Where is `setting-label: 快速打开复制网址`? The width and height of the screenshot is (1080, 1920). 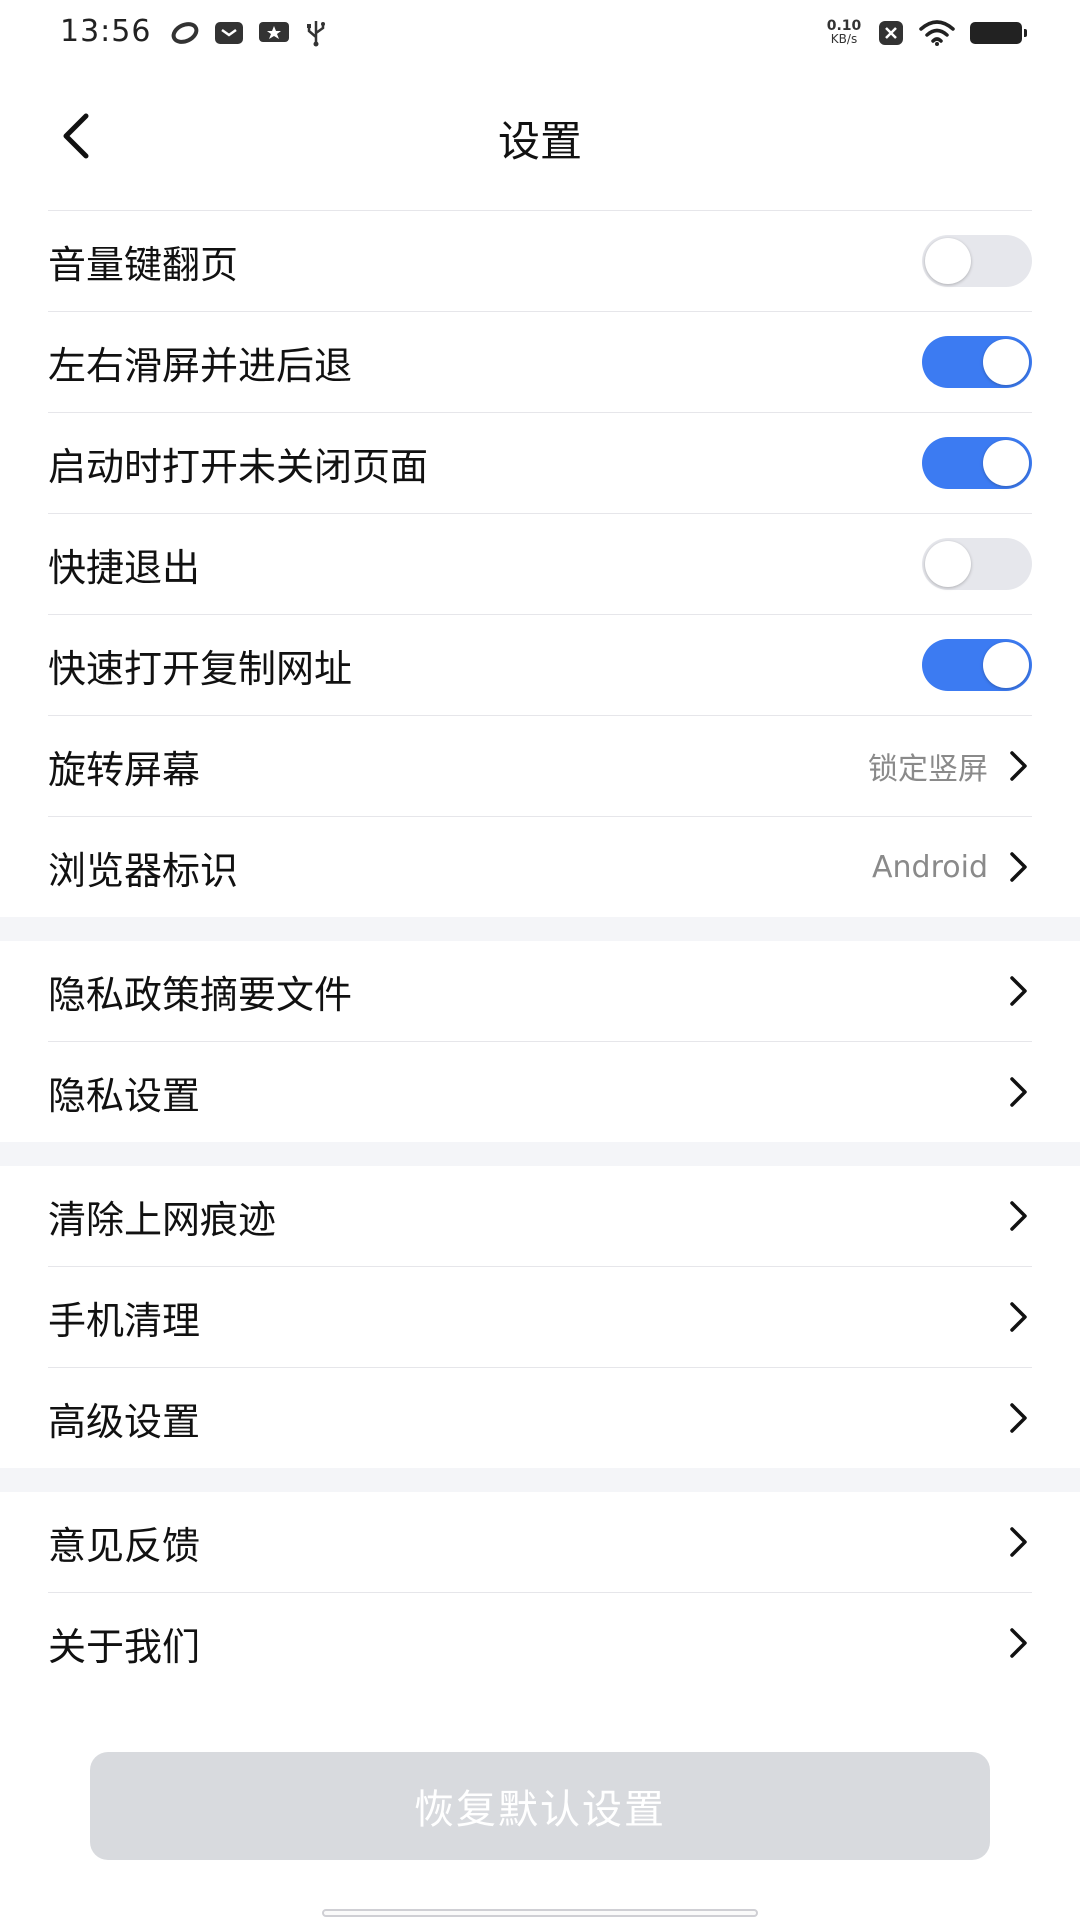
setting-label: 快速打开复制网址 is located at coordinates (200, 668).